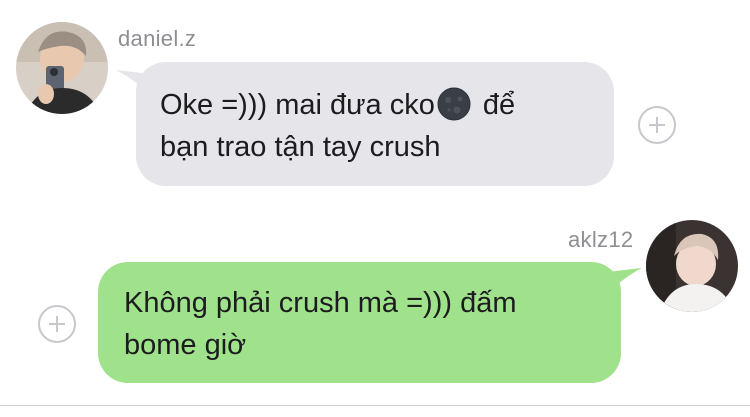  What do you see at coordinates (601, 239) in the screenshot?
I see `recipient-username: aklz12` at bounding box center [601, 239].